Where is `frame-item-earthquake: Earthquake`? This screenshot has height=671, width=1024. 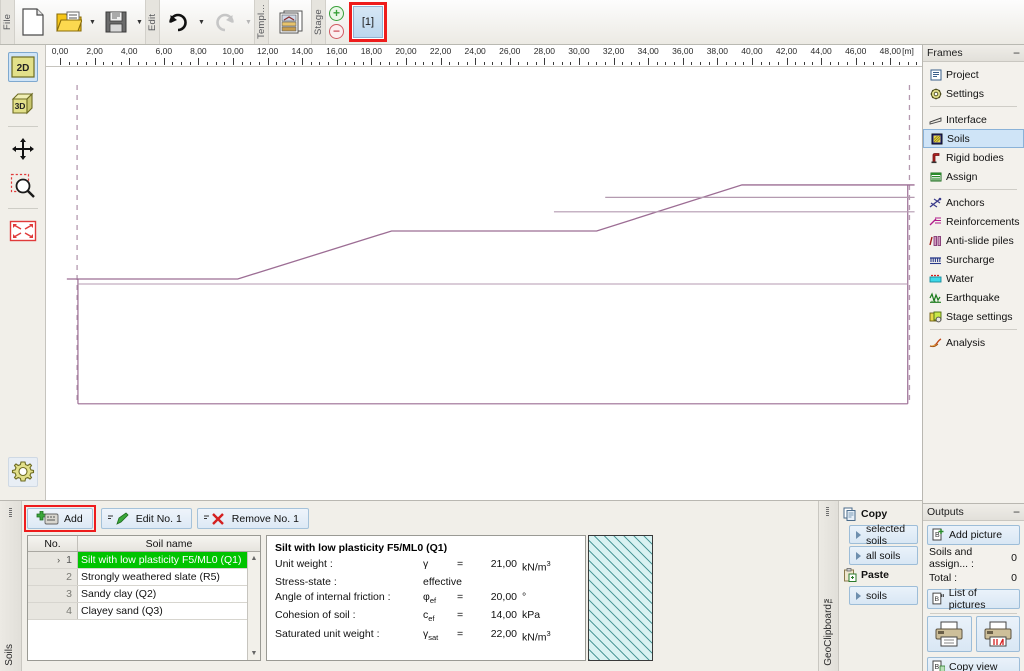 frame-item-earthquake: Earthquake is located at coordinates (973, 297).